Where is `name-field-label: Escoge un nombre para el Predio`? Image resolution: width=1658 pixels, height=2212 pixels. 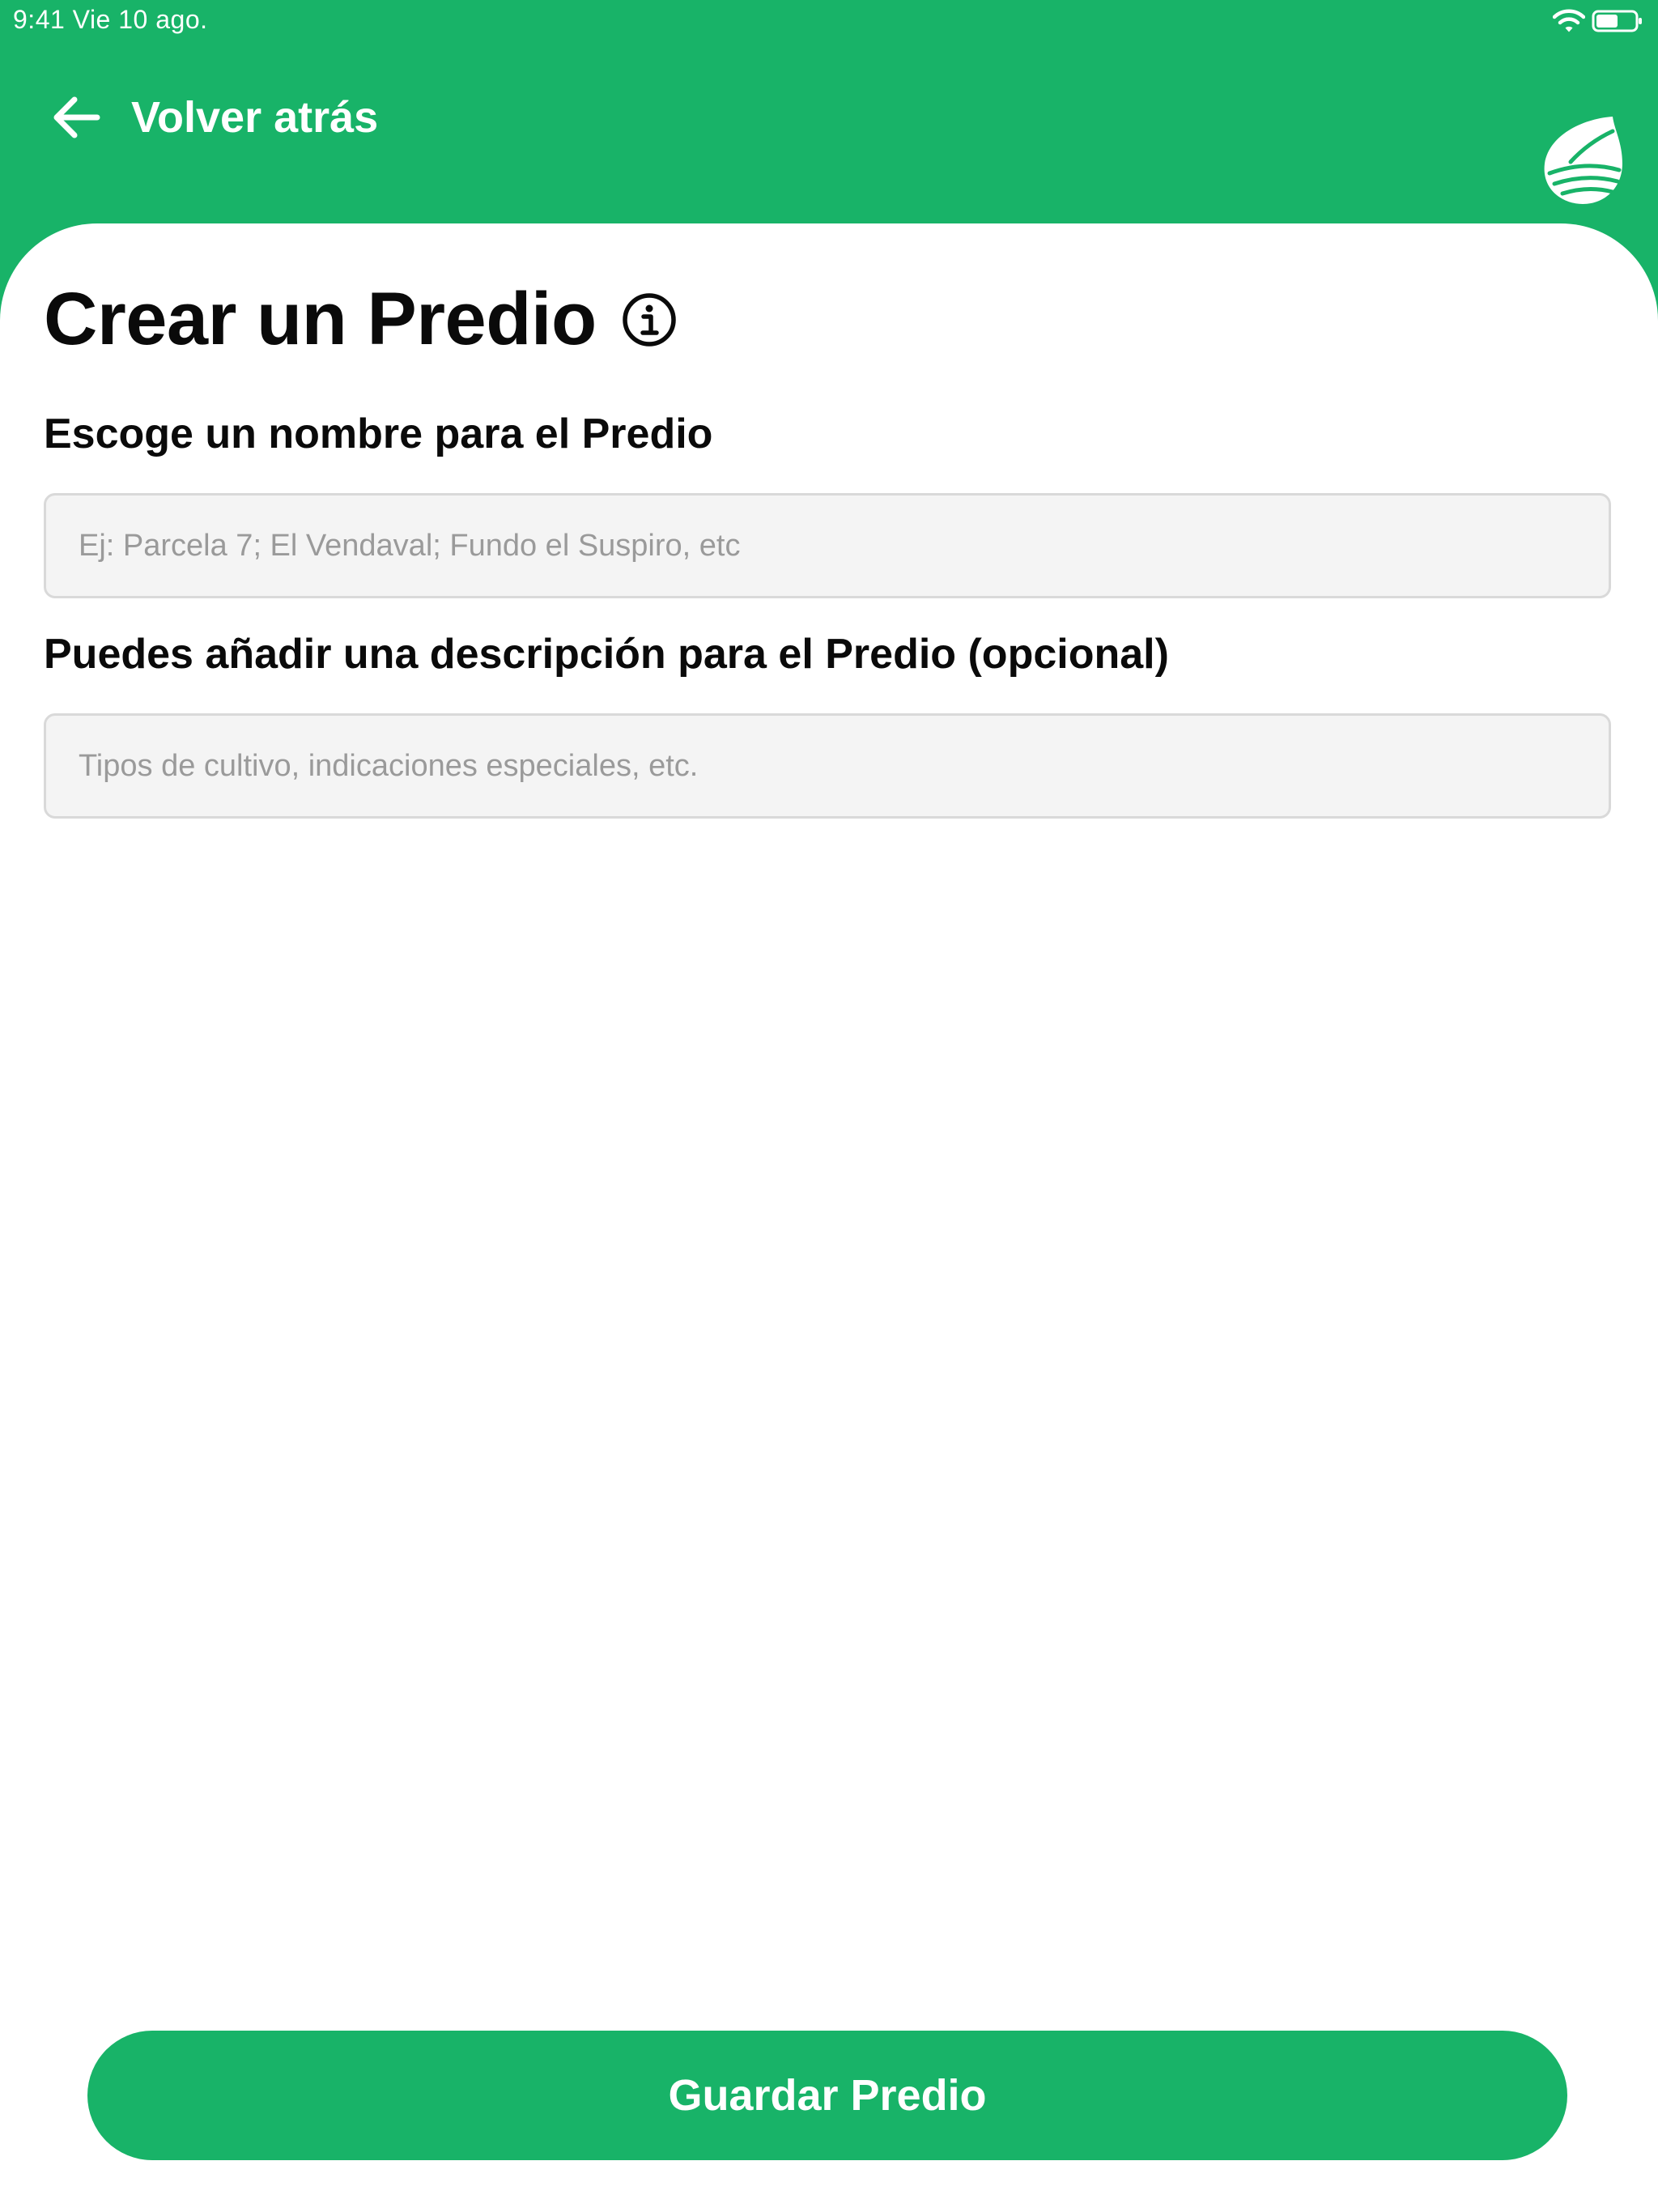
name-field-label: Escoge un nombre para el Predio is located at coordinates (378, 434).